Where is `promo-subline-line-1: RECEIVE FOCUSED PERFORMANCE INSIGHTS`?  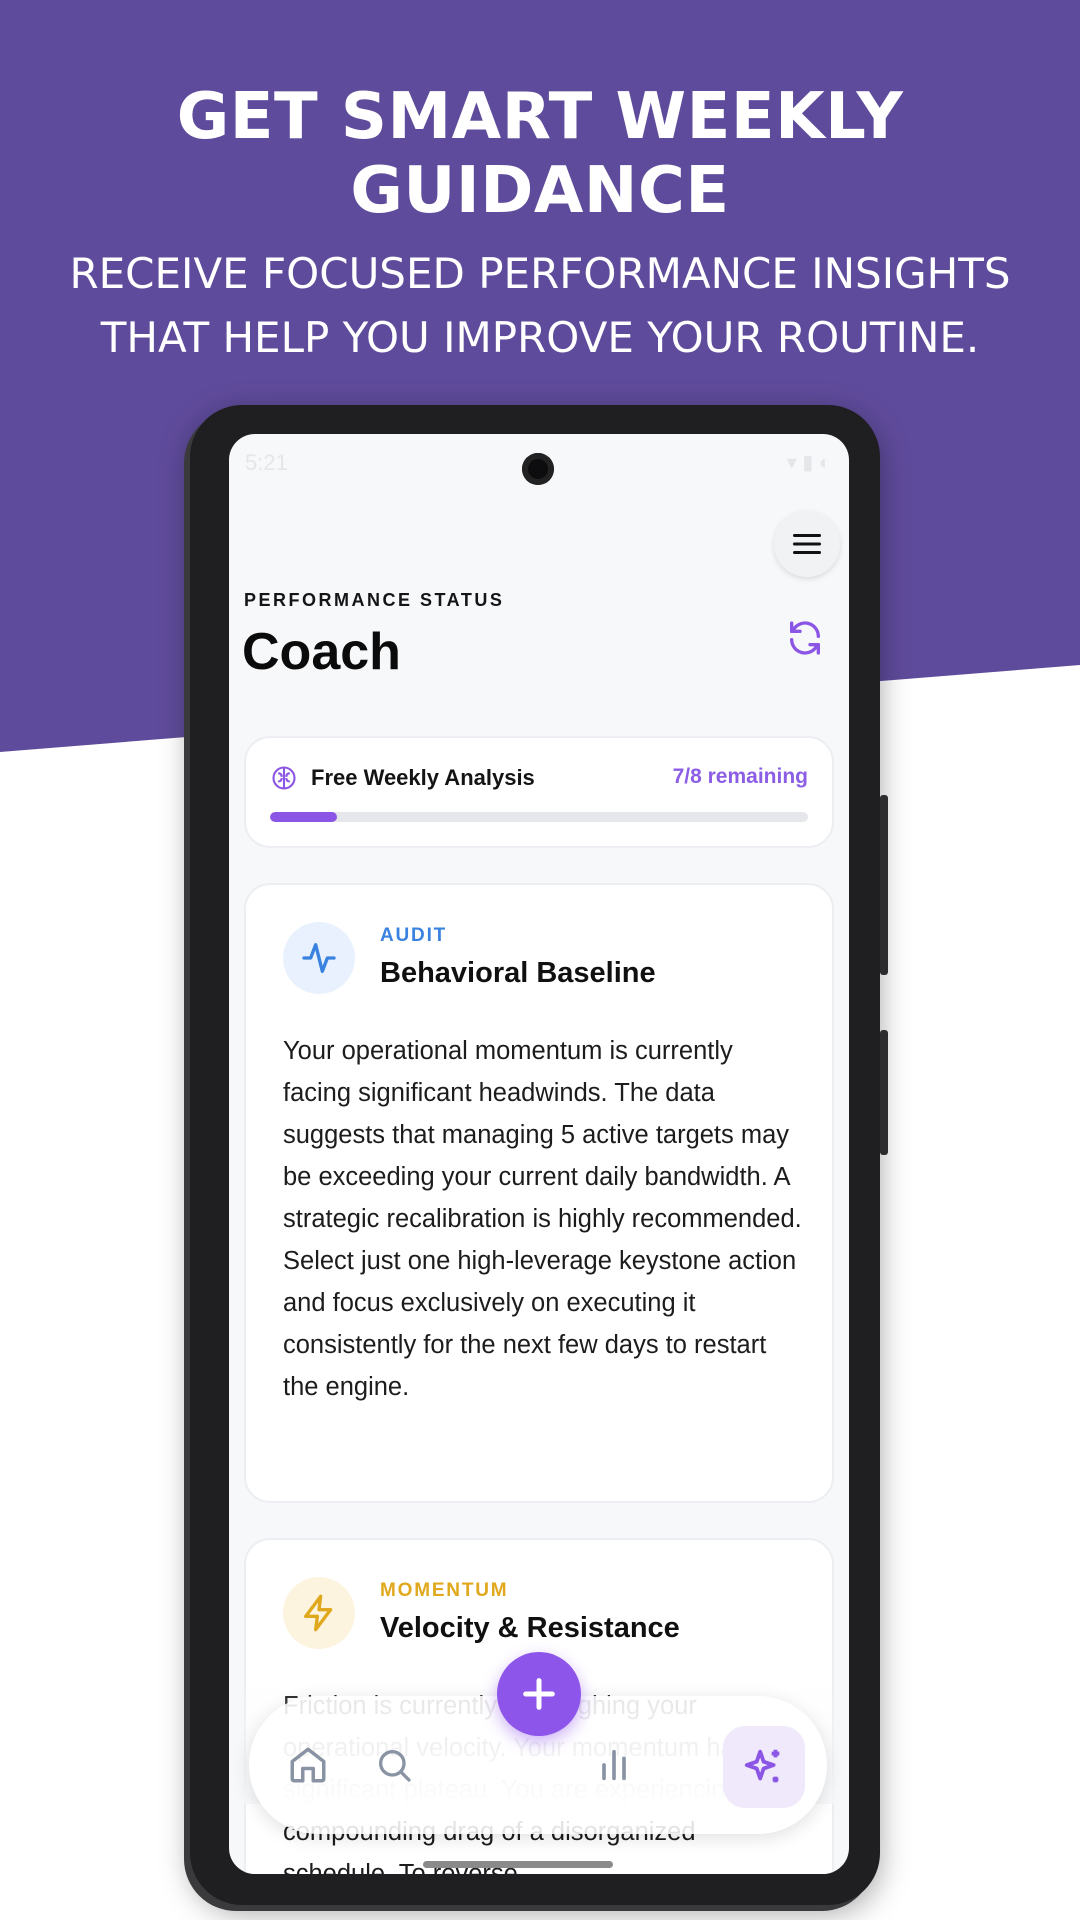 promo-subline-line-1: RECEIVE FOCUSED PERFORMANCE INSIGHTS is located at coordinates (540, 273).